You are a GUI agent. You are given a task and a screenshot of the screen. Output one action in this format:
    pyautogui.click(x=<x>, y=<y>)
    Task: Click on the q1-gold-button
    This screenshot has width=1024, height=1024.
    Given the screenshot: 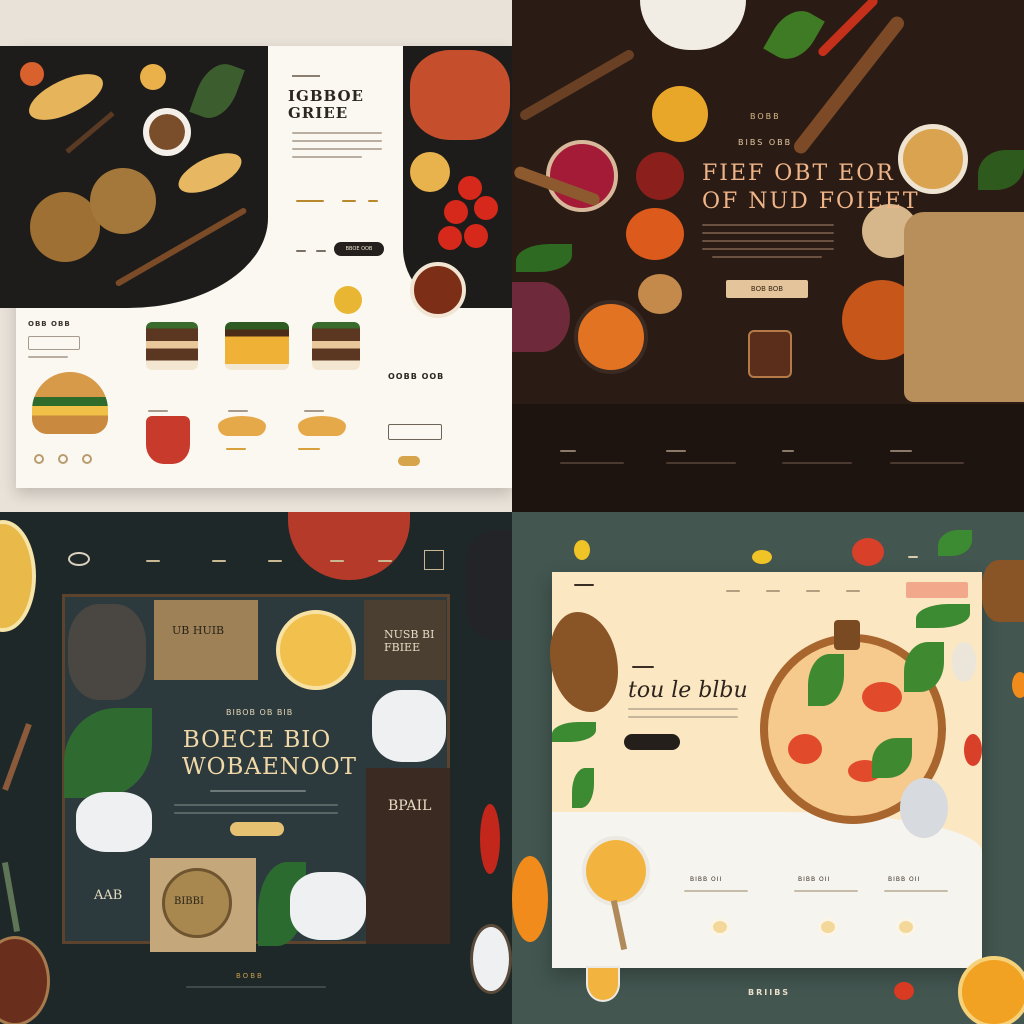 What is the action you would take?
    pyautogui.click(x=409, y=461)
    